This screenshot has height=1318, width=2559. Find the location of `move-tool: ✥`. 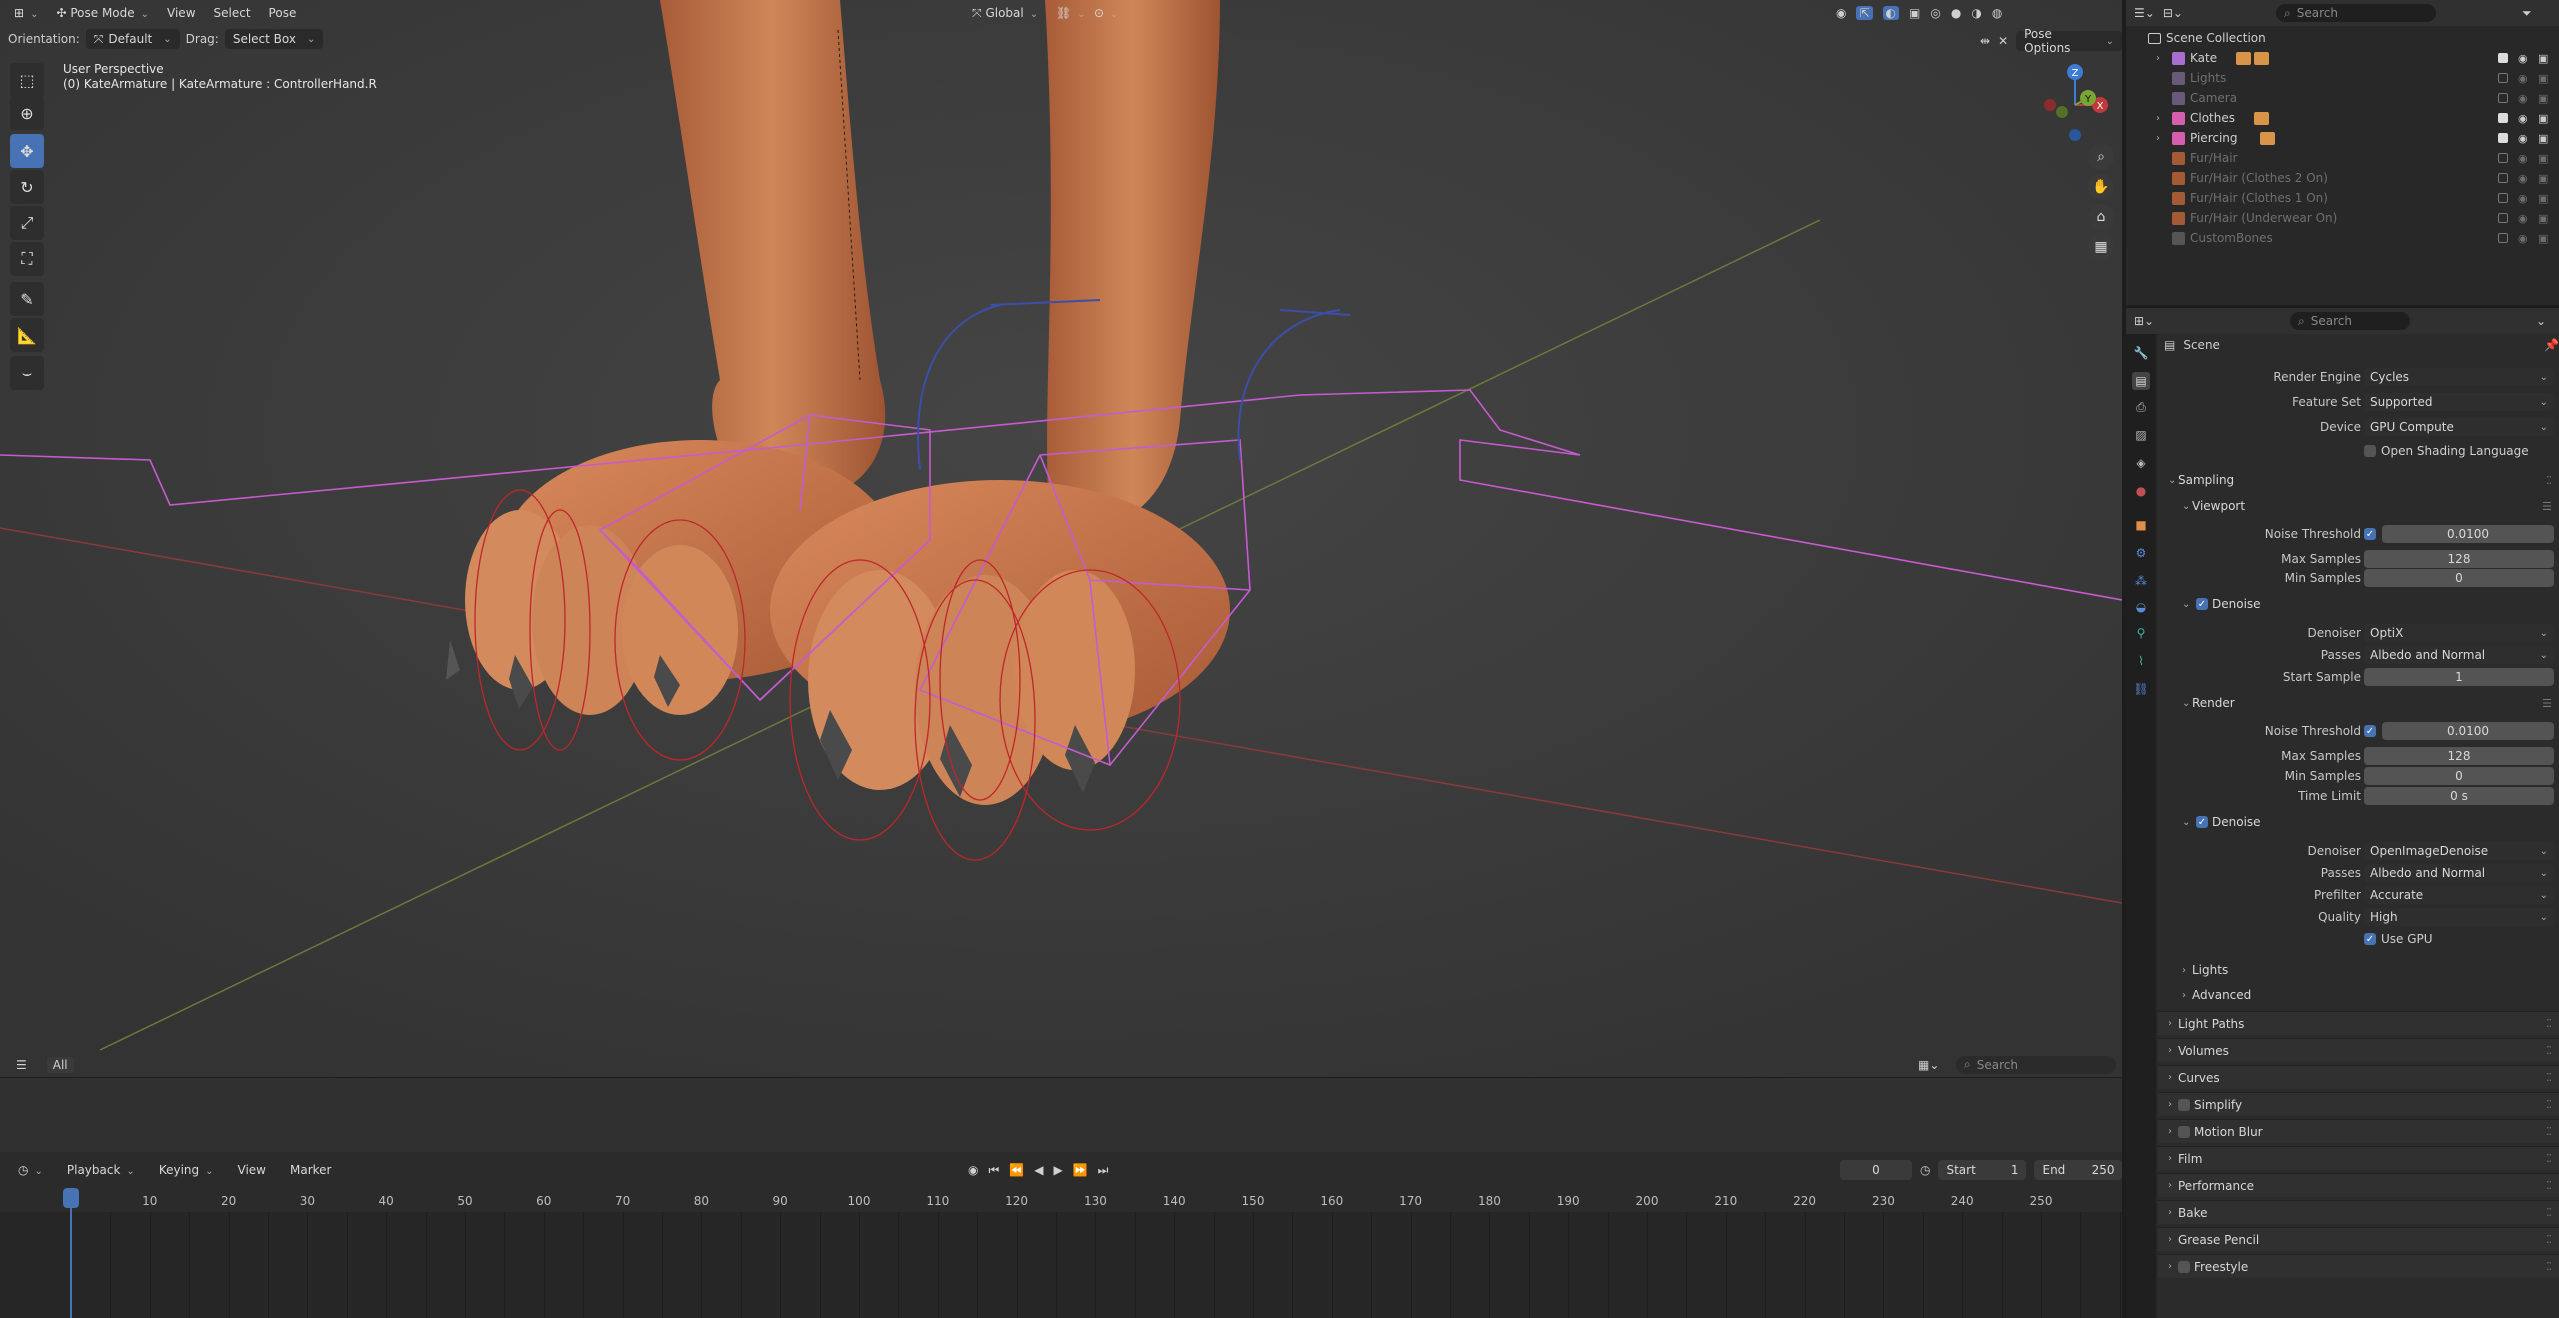

move-tool: ✥ is located at coordinates (27, 151).